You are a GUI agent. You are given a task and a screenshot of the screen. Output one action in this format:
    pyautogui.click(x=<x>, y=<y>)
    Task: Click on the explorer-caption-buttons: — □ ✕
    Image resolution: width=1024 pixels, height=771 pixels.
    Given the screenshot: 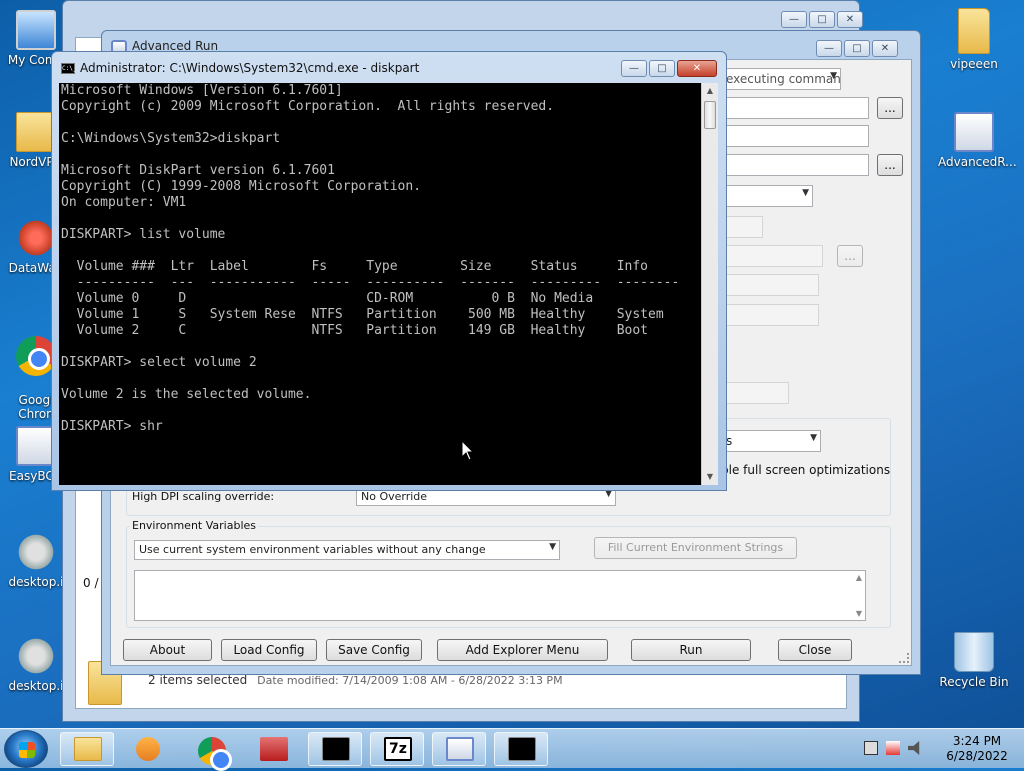 What is the action you would take?
    pyautogui.click(x=822, y=19)
    